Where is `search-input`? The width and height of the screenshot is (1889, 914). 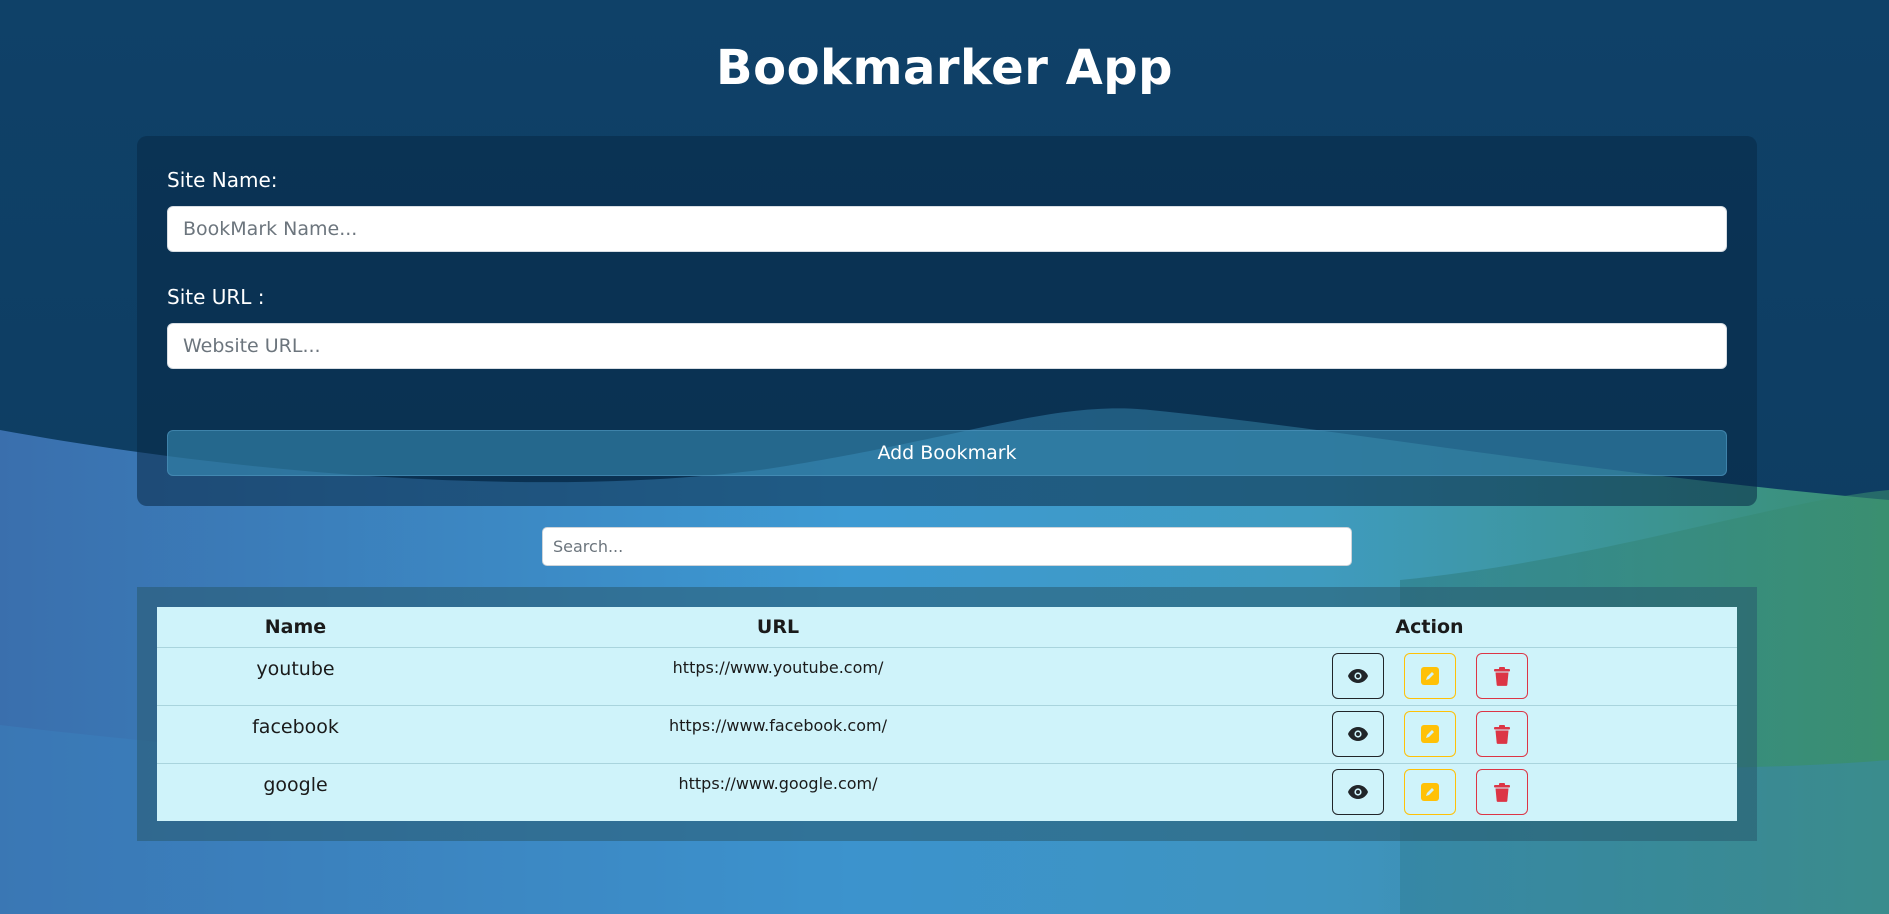 search-input is located at coordinates (947, 546).